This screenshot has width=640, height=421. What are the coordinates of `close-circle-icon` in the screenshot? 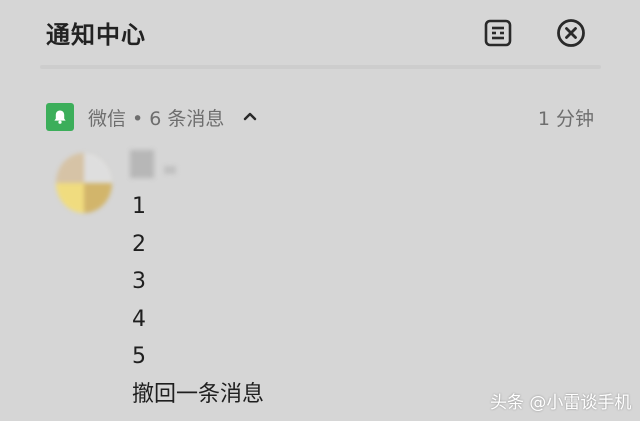 It's located at (571, 33).